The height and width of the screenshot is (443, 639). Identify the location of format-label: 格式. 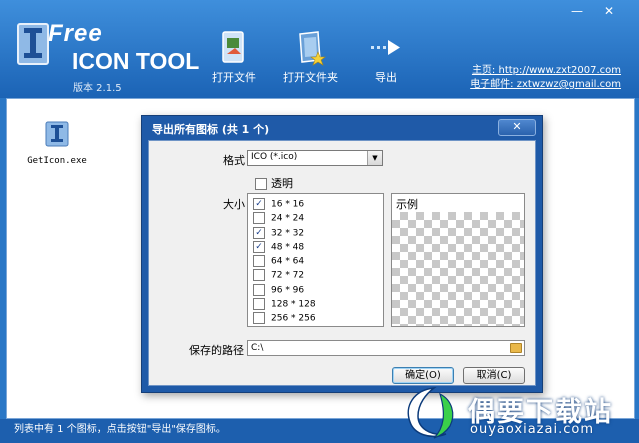
(234, 160).